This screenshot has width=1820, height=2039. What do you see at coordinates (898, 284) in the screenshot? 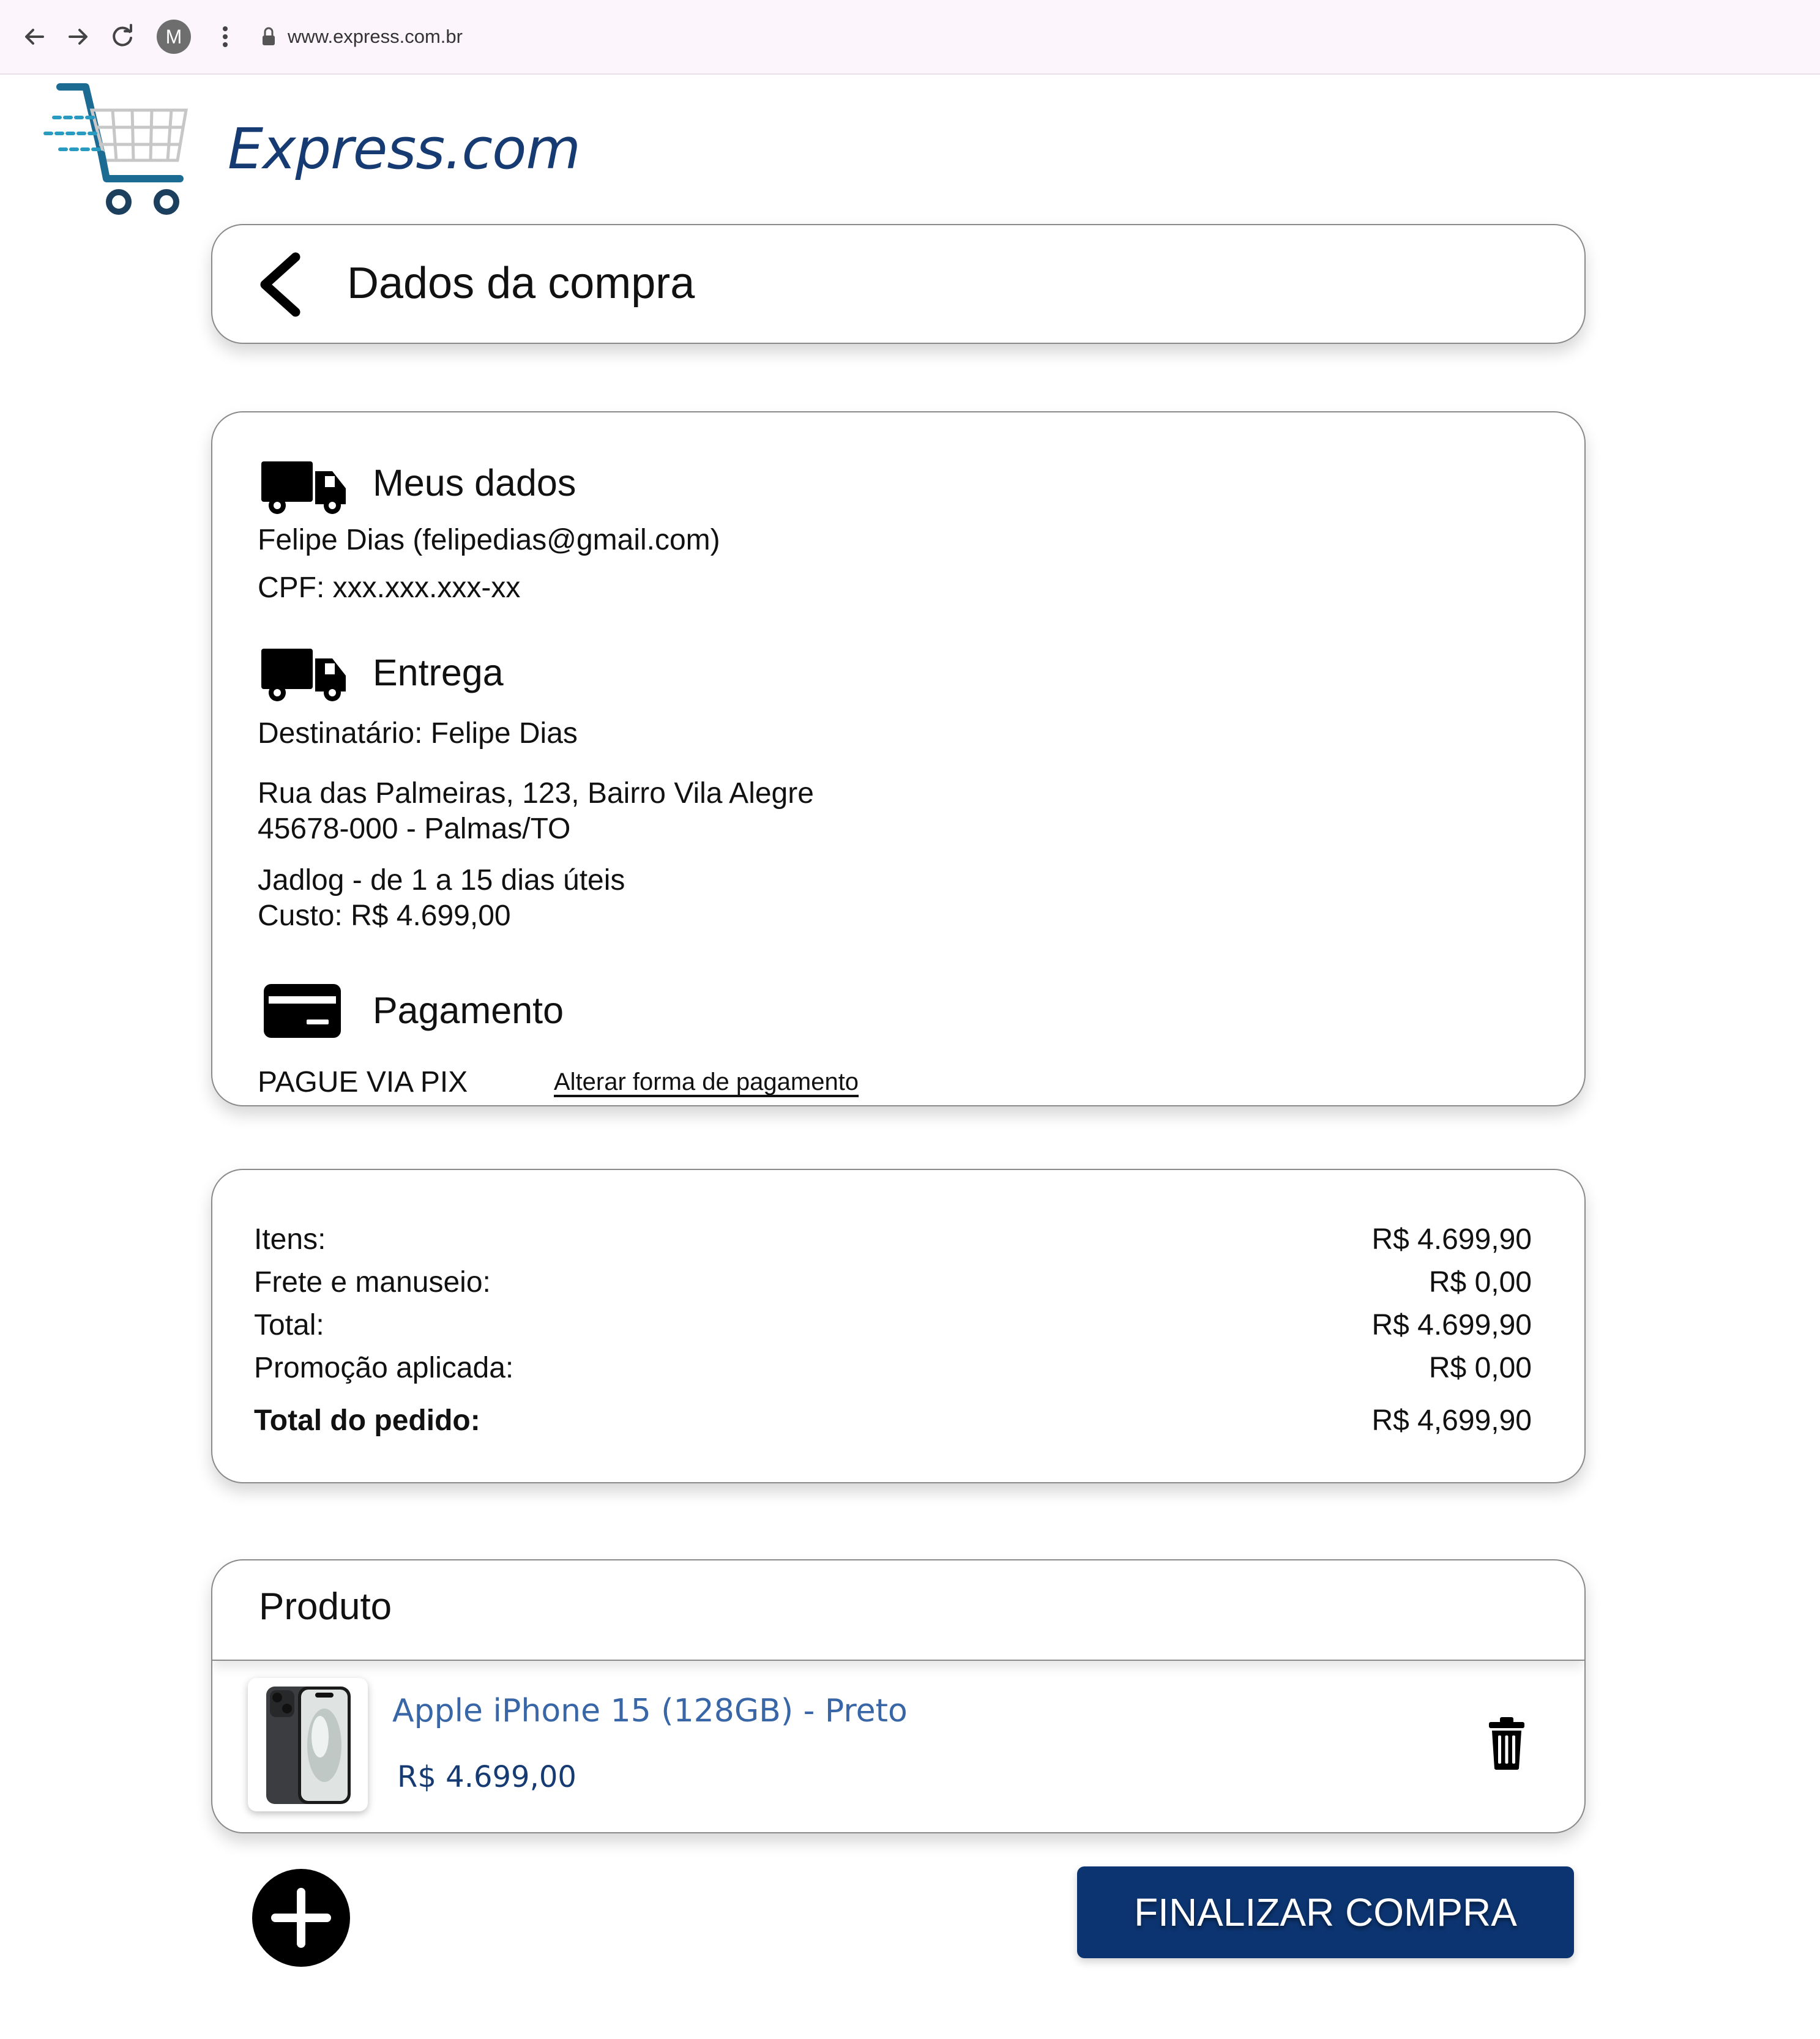
I see `page-header-card: Dados da compra` at bounding box center [898, 284].